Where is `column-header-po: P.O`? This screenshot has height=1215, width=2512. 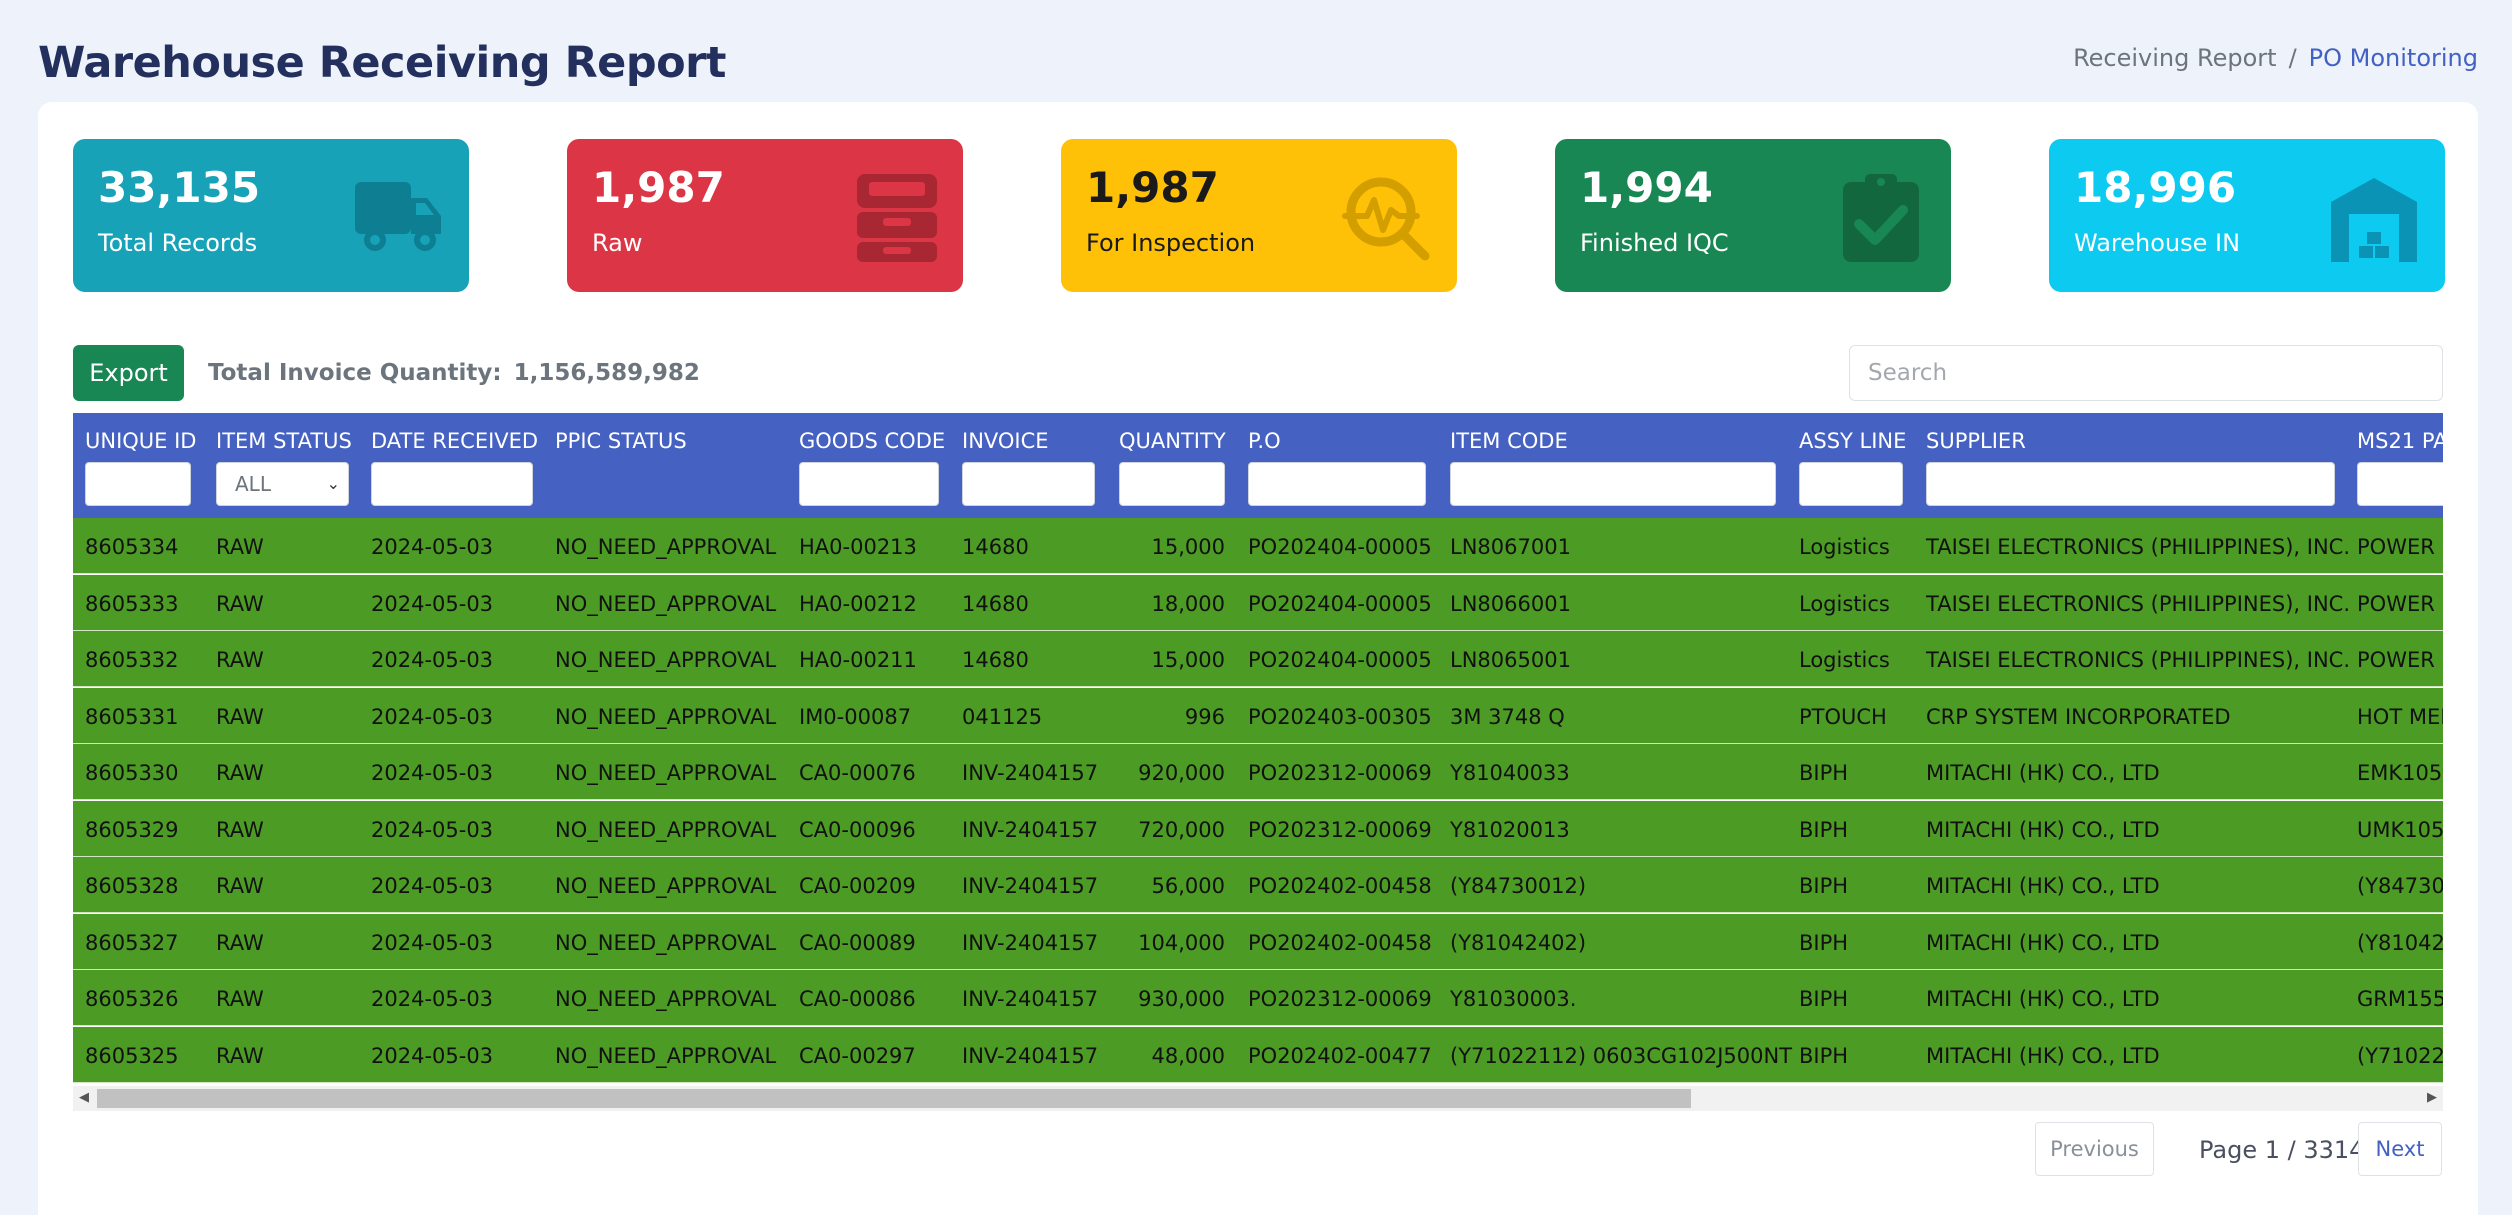
column-header-po: P.O is located at coordinates (1264, 441).